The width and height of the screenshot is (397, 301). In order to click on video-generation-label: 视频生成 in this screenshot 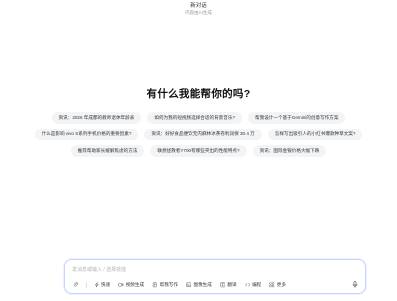, I will do `click(135, 284)`.